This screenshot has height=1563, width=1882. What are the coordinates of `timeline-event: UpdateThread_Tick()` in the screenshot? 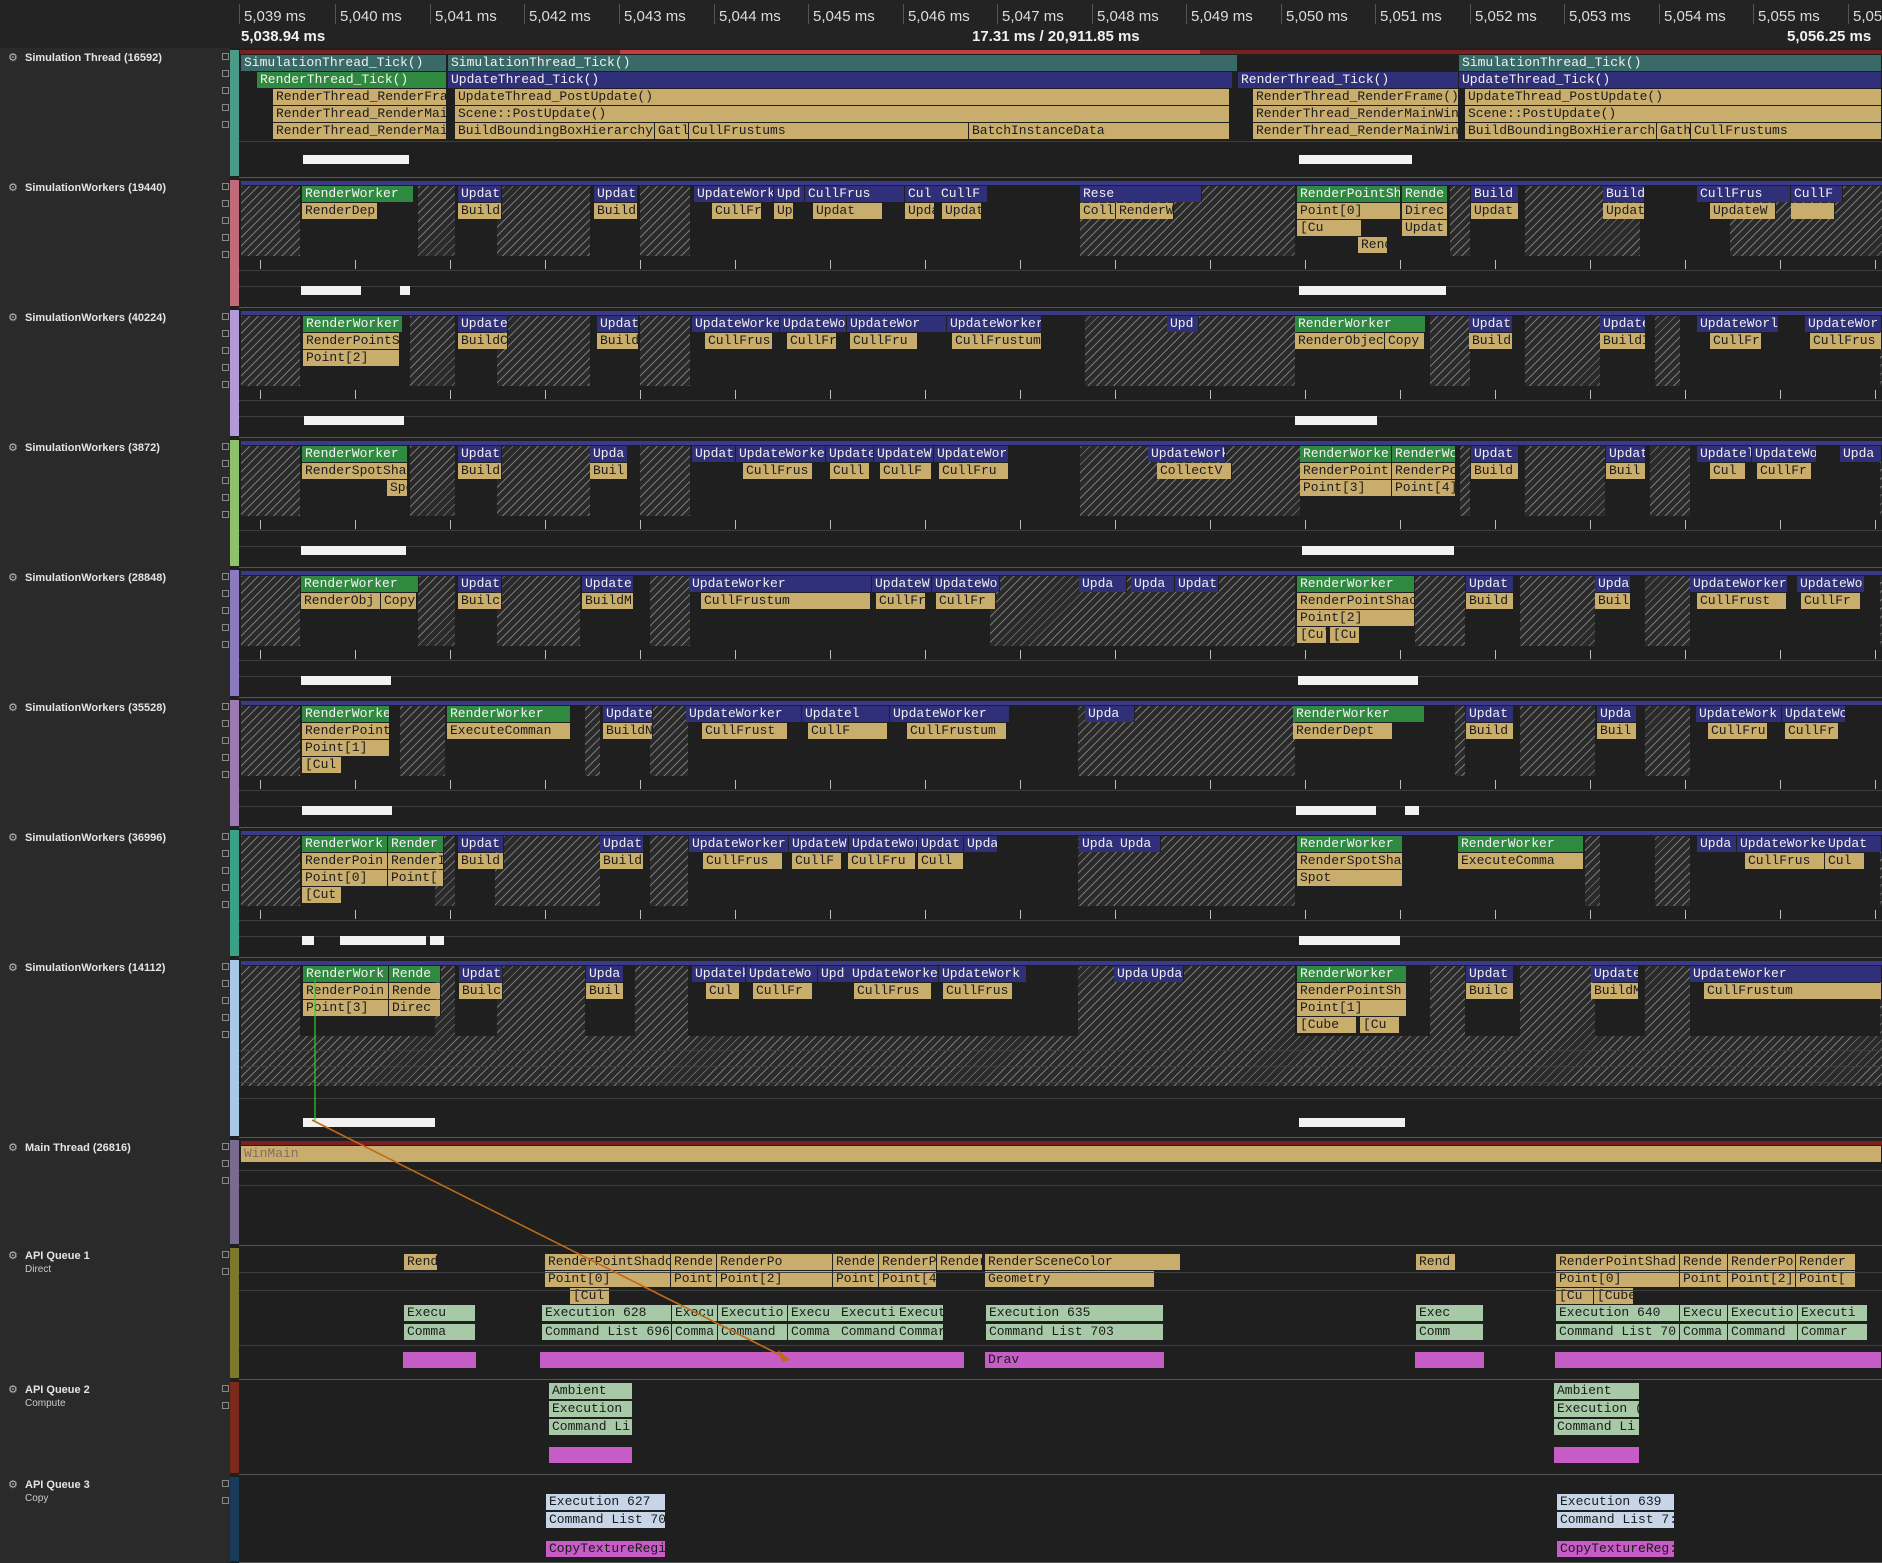 It's located at (840, 80).